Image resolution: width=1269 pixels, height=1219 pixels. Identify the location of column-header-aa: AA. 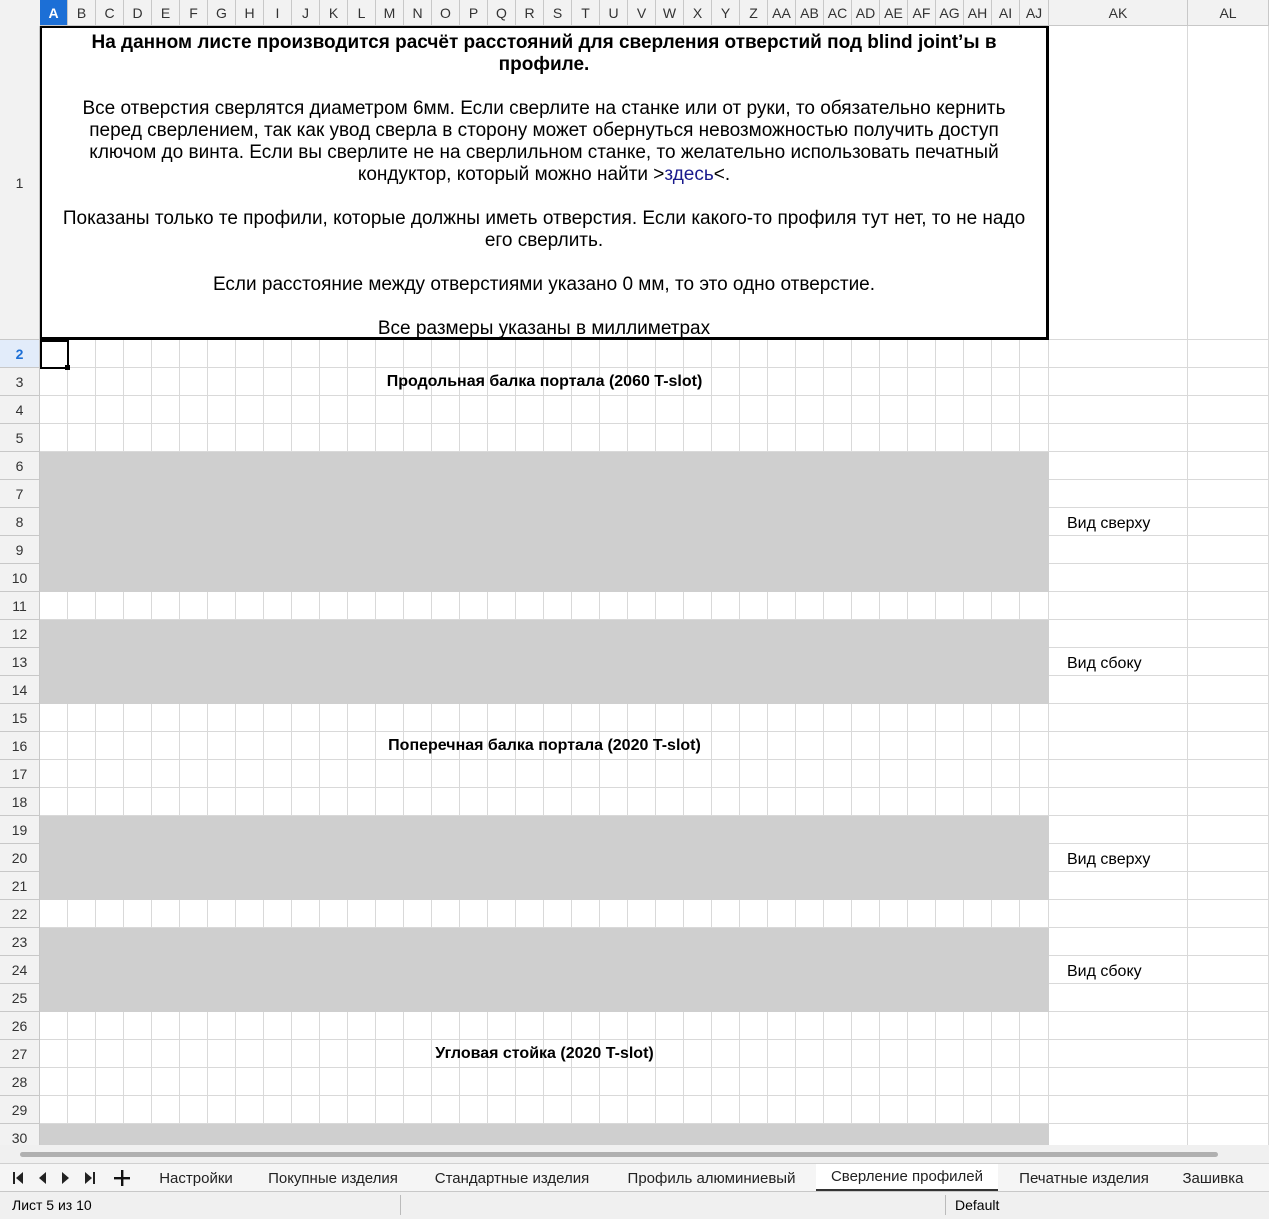
(782, 13).